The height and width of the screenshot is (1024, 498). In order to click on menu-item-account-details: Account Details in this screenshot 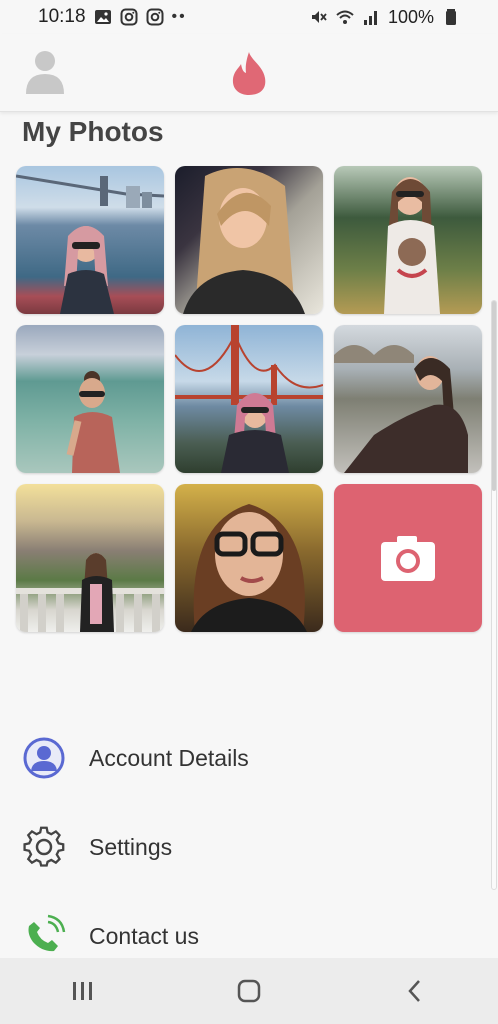, I will do `click(249, 758)`.